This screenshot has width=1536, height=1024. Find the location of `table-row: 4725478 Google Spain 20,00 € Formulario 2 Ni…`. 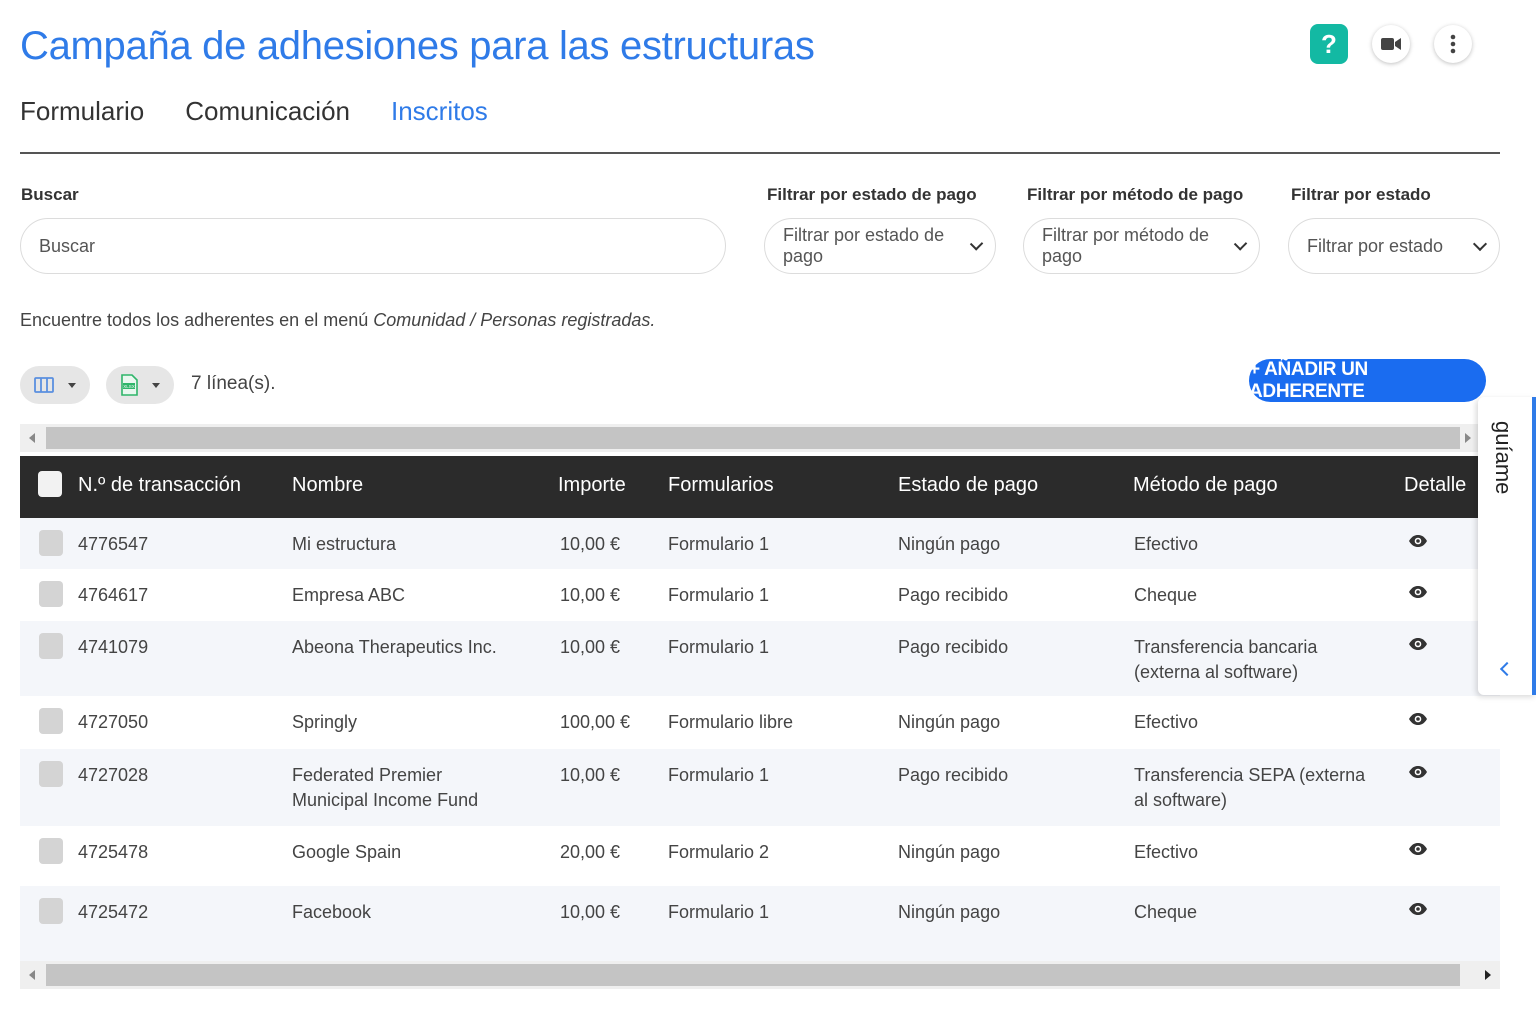

table-row: 4725478 Google Spain 20,00 € Formulario 2 Ni… is located at coordinates (760, 856).